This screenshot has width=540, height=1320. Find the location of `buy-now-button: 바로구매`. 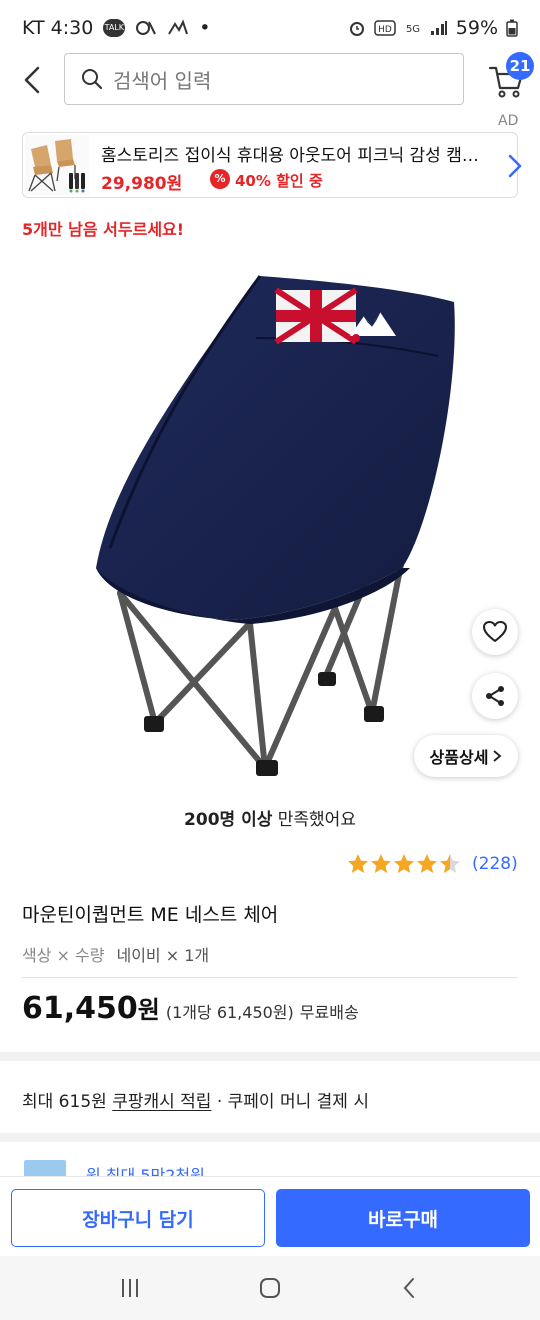

buy-now-button: 바로구매 is located at coordinates (403, 1218).